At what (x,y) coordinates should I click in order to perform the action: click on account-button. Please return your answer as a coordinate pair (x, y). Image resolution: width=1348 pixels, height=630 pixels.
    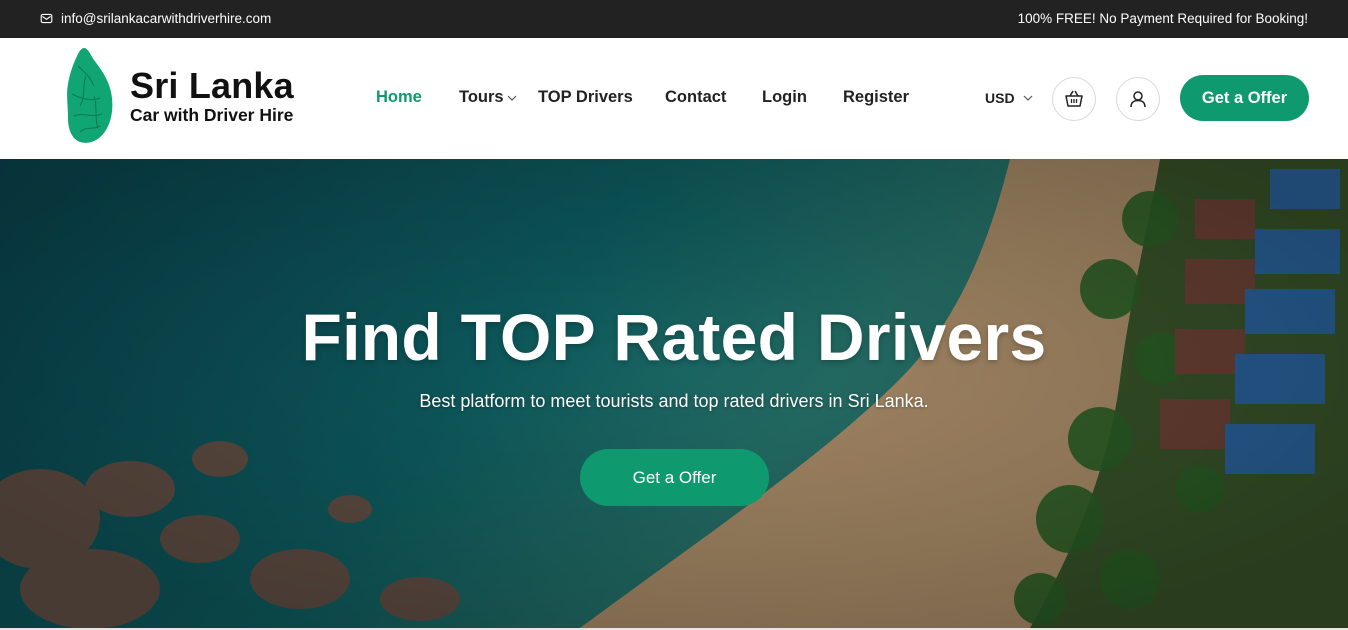
    Looking at the image, I should click on (1138, 99).